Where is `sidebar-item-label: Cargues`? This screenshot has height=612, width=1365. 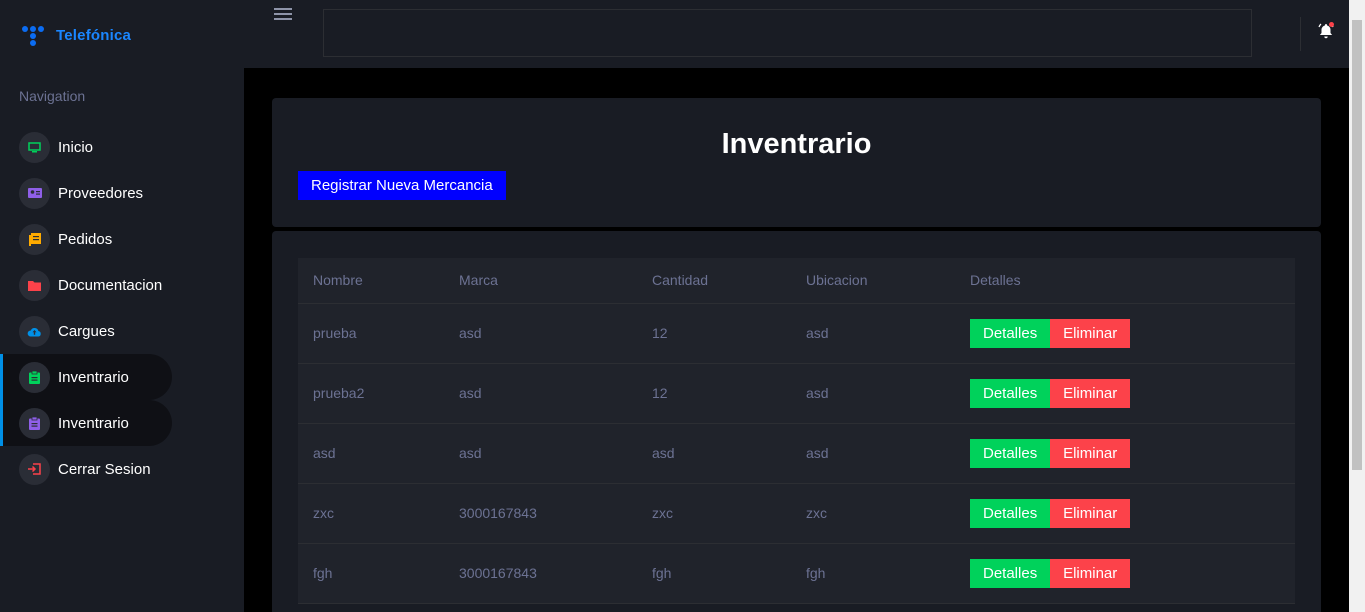
sidebar-item-label: Cargues is located at coordinates (86, 331).